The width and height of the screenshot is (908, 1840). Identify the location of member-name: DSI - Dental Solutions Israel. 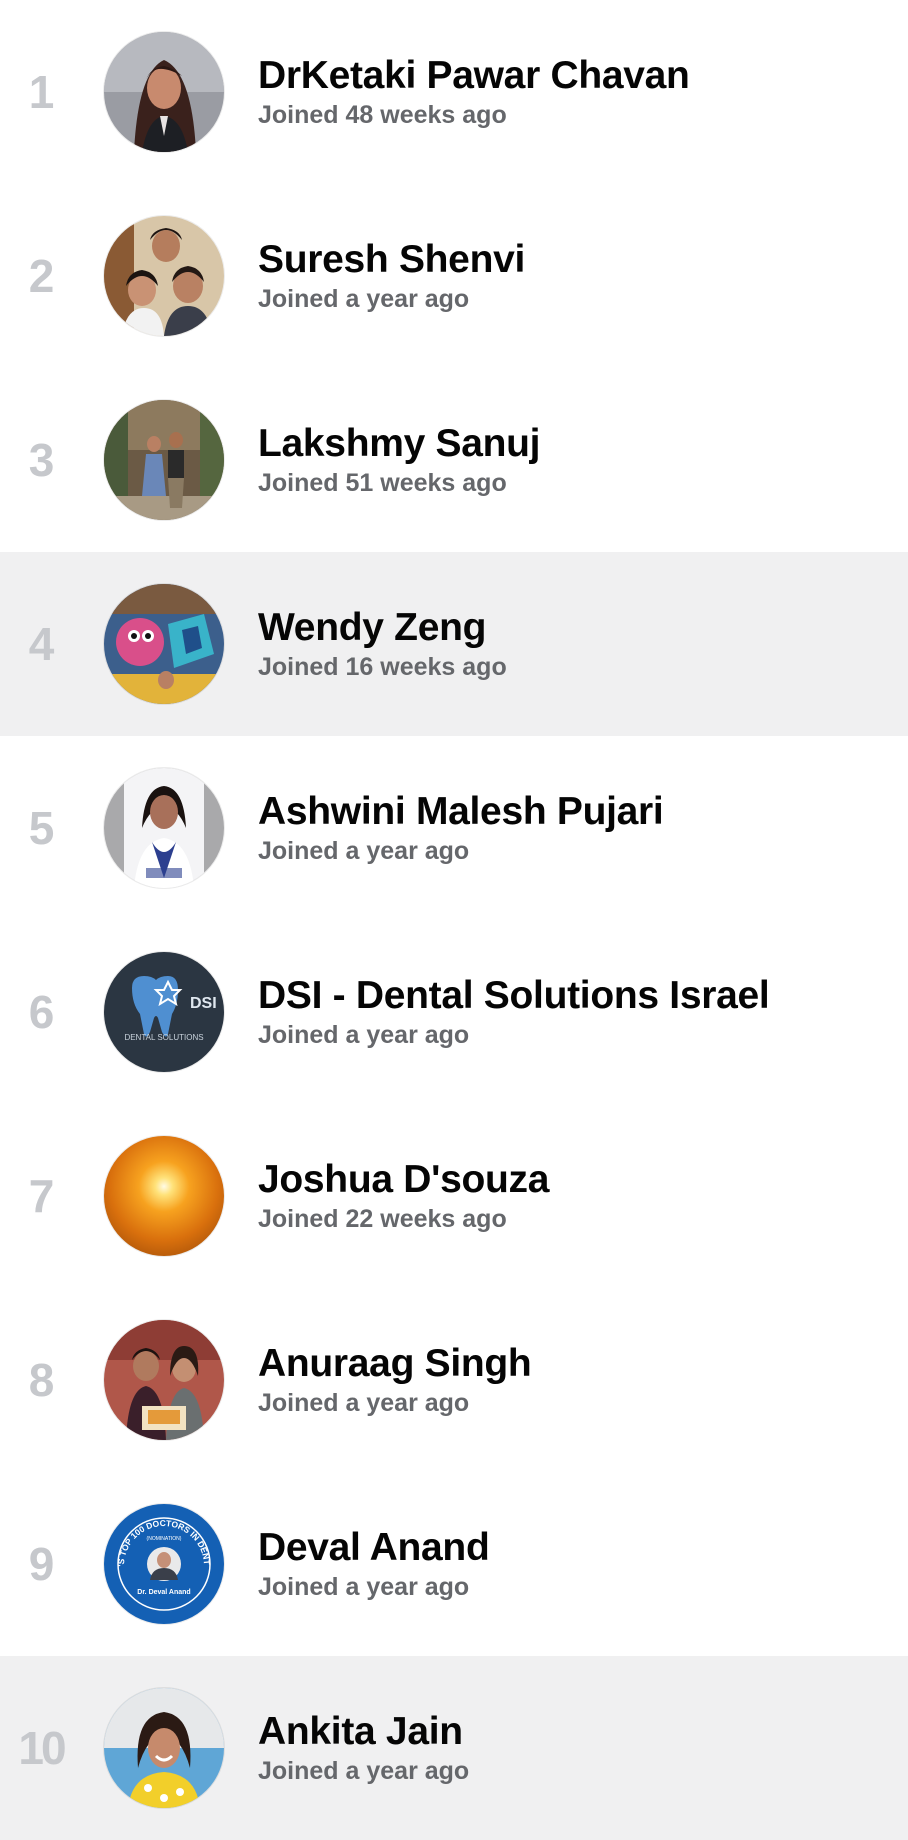
(514, 996).